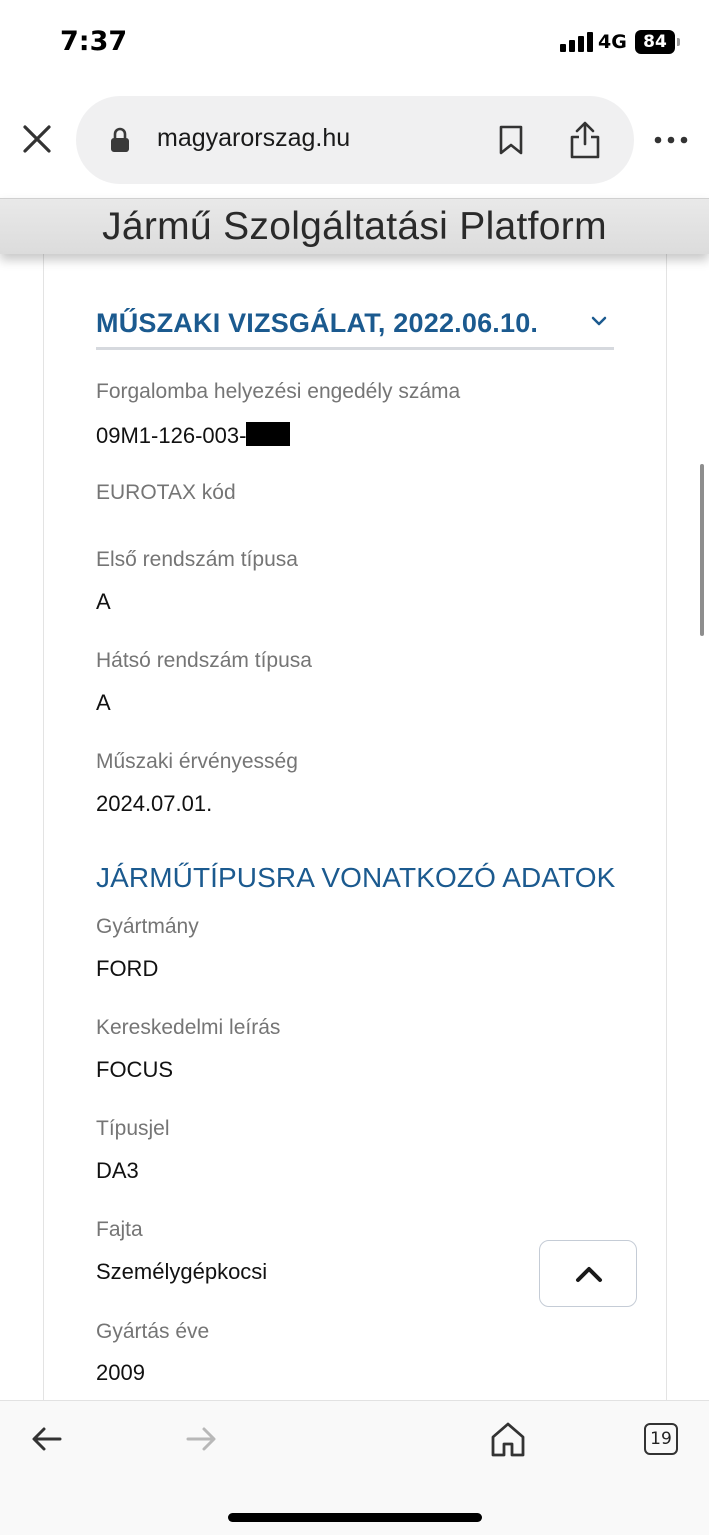 This screenshot has height=1535, width=709. I want to click on subsection-title: JÁRMŰTÍPUSRA VONATKOZÓ ADATOK, so click(356, 877).